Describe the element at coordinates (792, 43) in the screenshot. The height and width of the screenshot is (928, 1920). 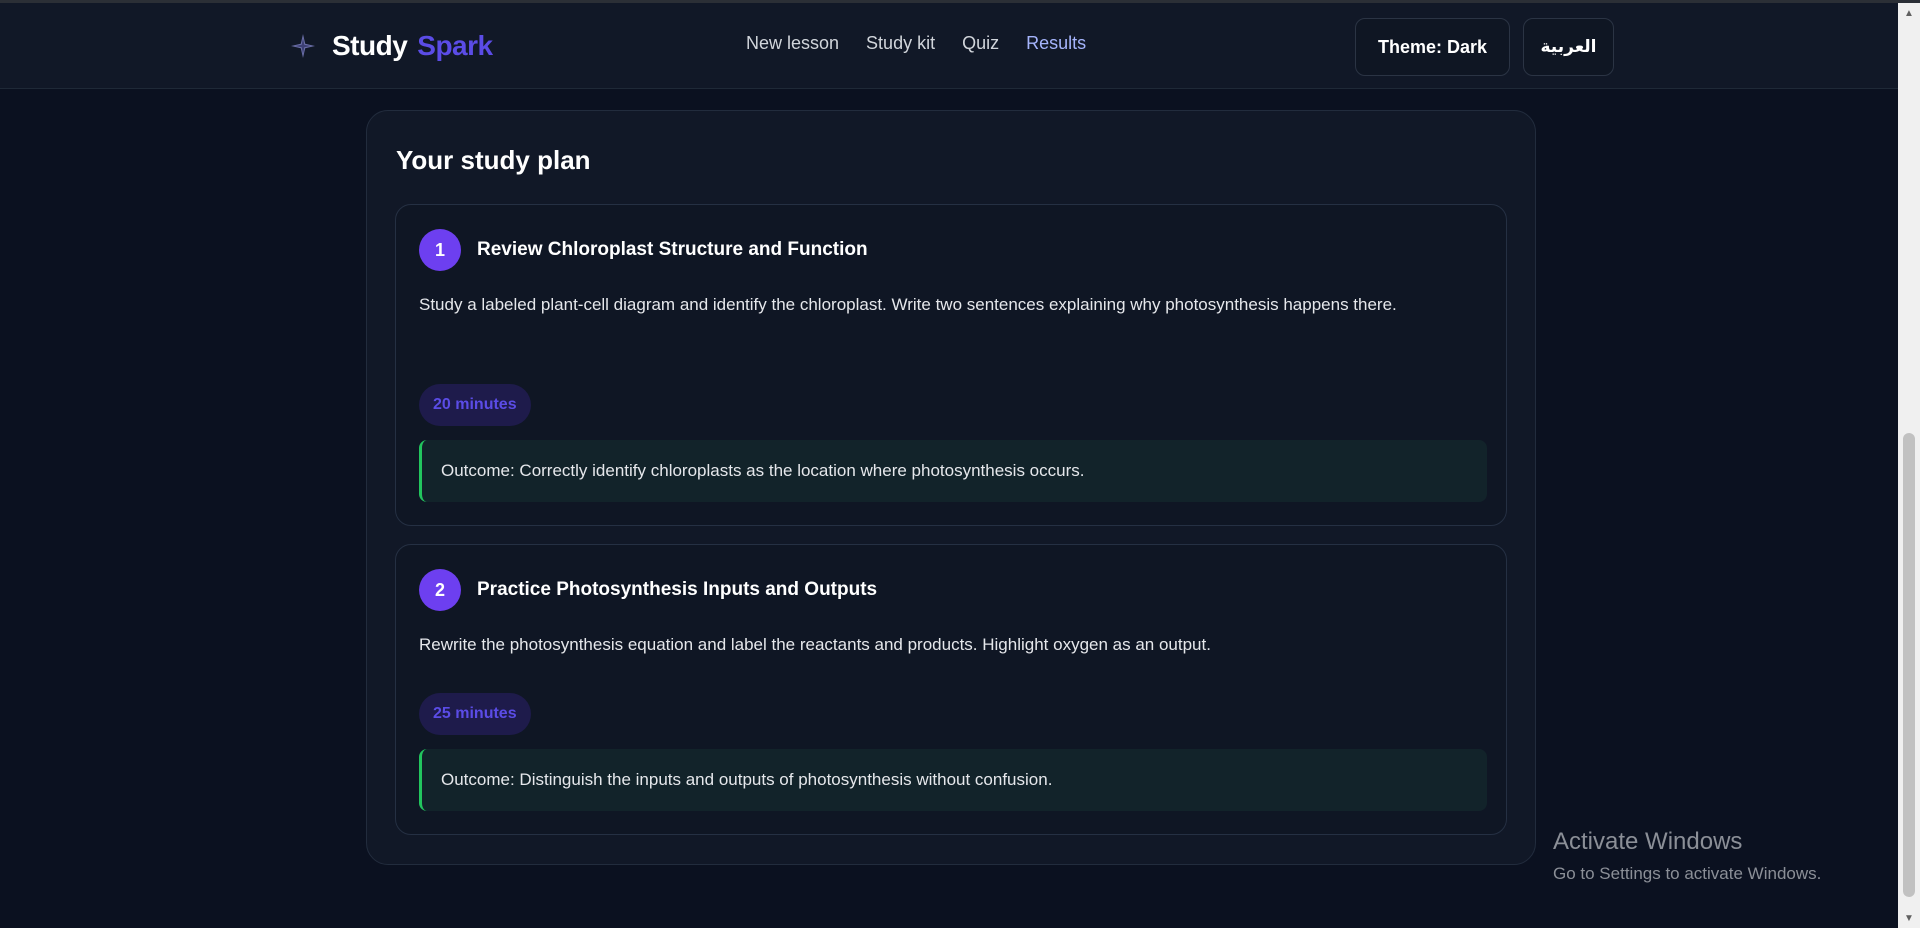
I see `nav-link-new-lesson: New lesson` at that location.